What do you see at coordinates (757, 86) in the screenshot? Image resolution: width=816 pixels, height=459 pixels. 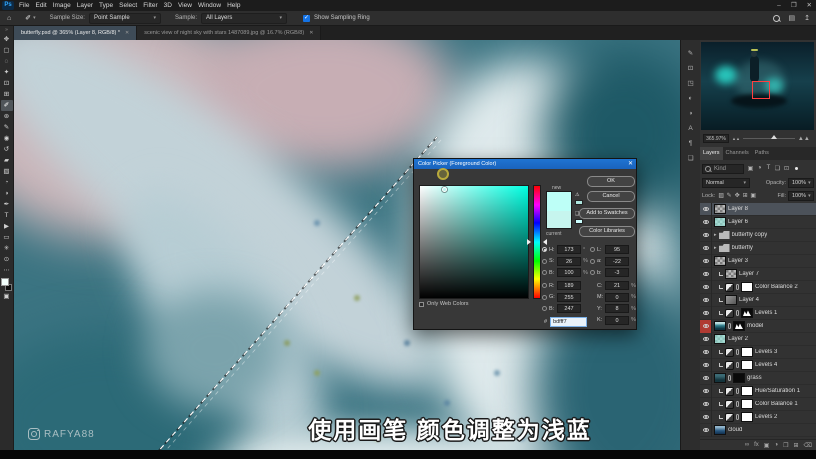 I see `navigator-preview` at bounding box center [757, 86].